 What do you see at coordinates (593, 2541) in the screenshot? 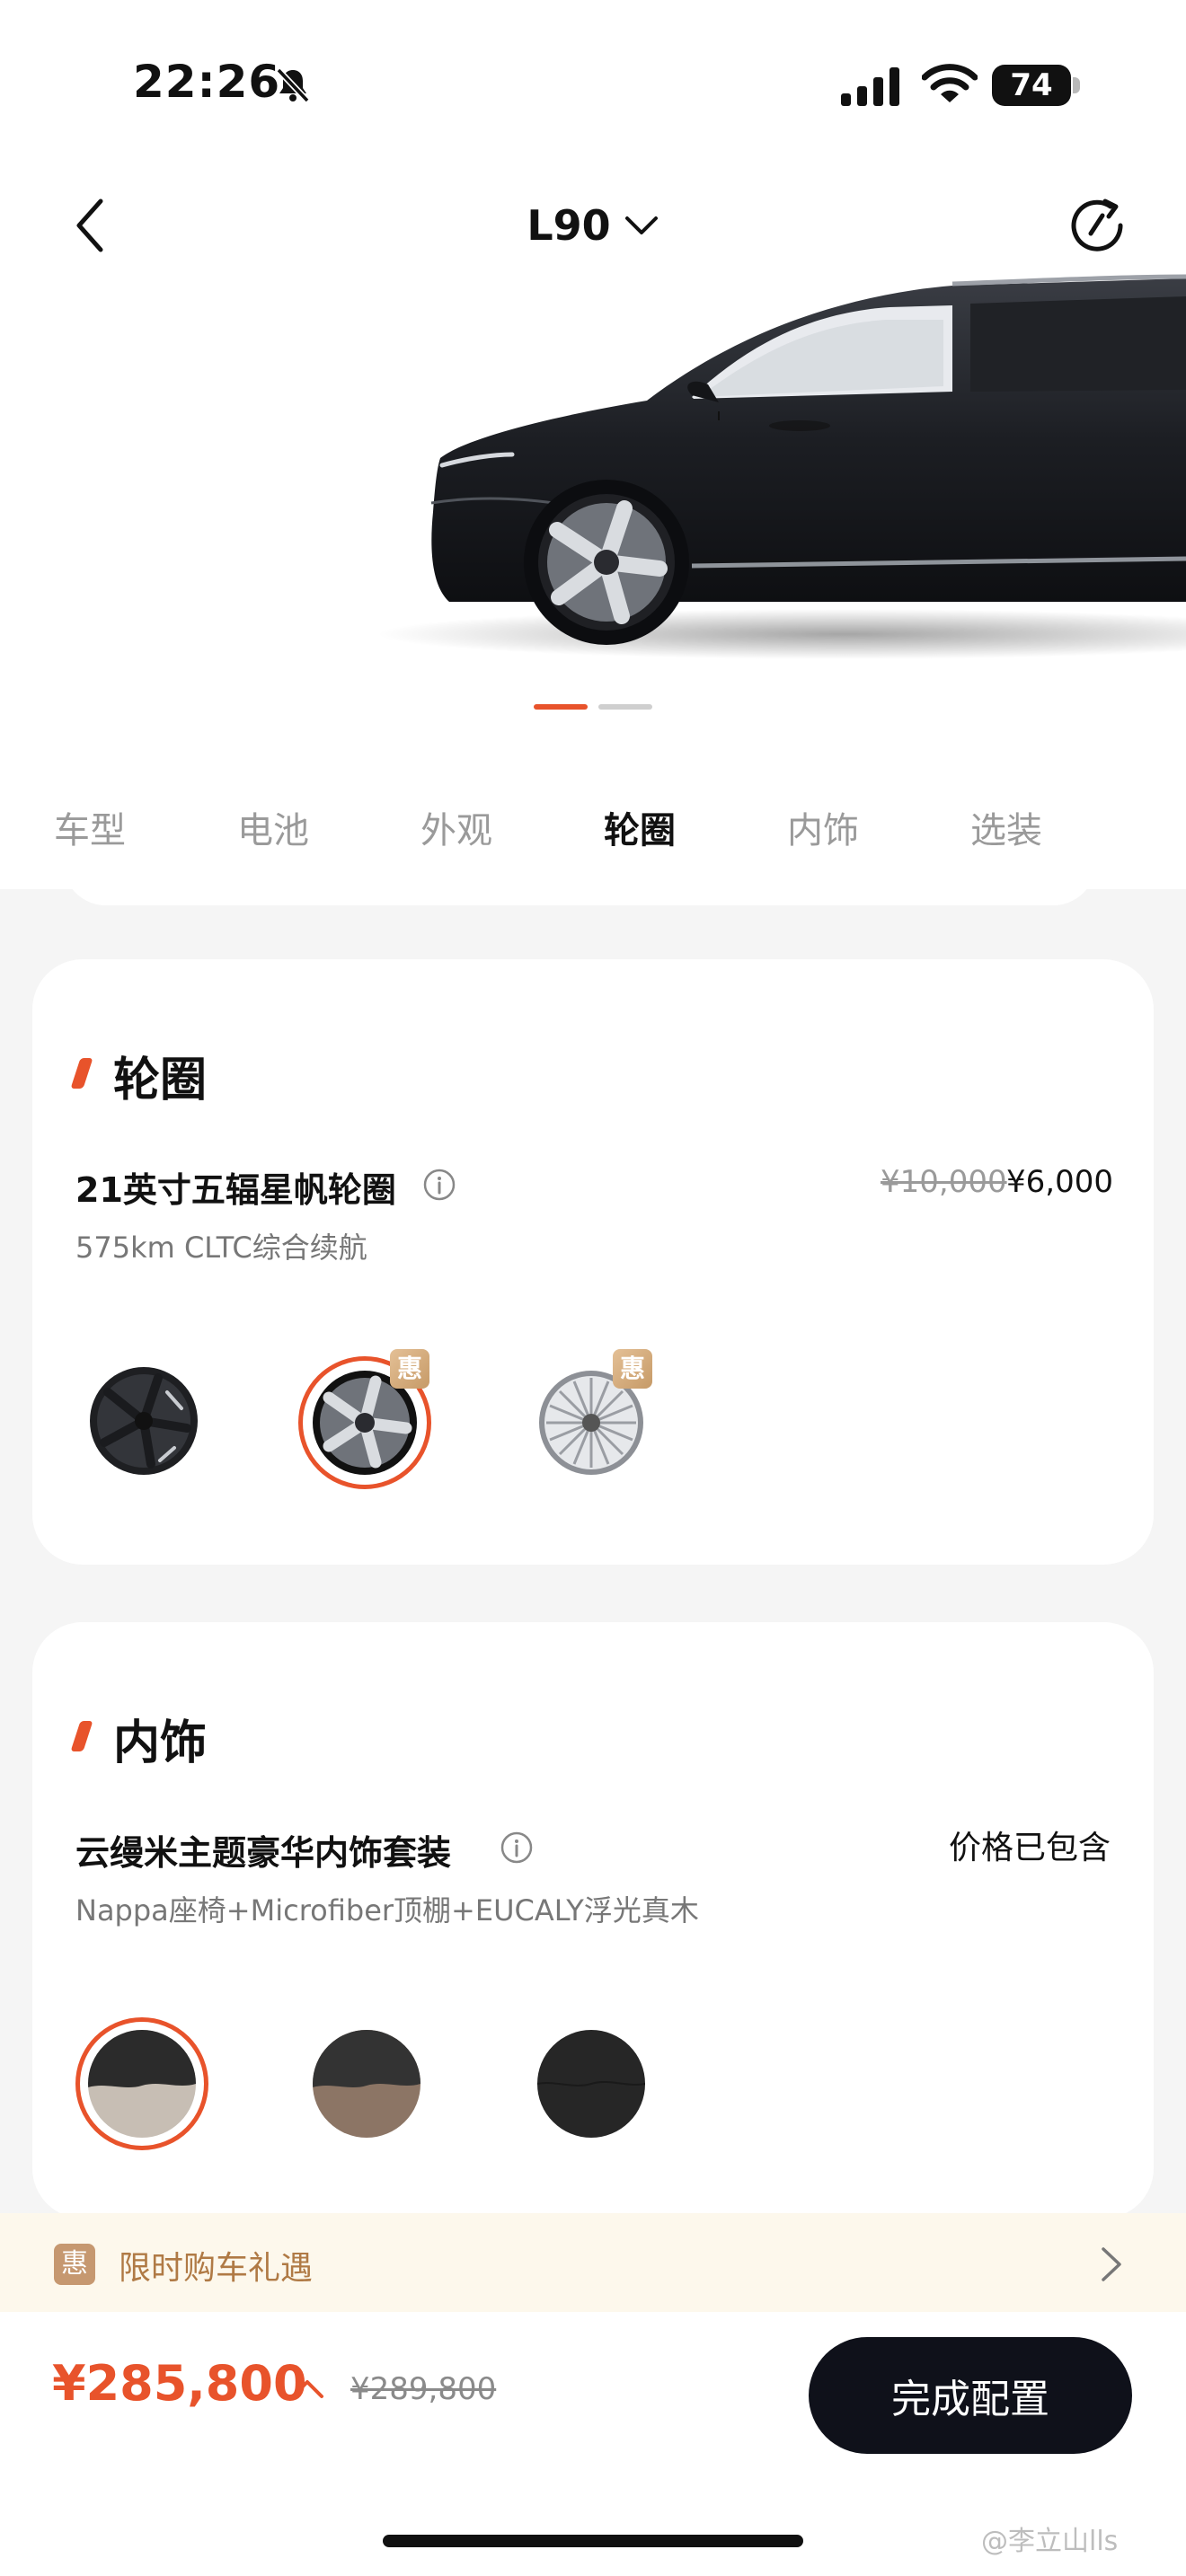
I see `home-indicator` at bounding box center [593, 2541].